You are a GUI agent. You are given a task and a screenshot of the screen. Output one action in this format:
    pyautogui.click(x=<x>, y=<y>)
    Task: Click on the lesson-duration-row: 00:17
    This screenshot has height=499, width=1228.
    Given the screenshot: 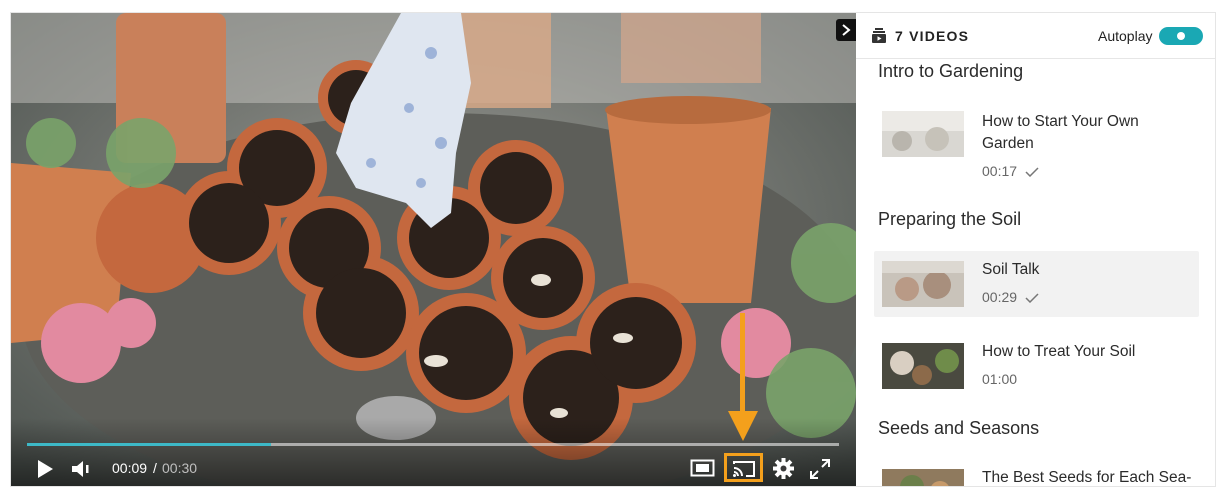 What is the action you would take?
    pyautogui.click(x=1010, y=171)
    